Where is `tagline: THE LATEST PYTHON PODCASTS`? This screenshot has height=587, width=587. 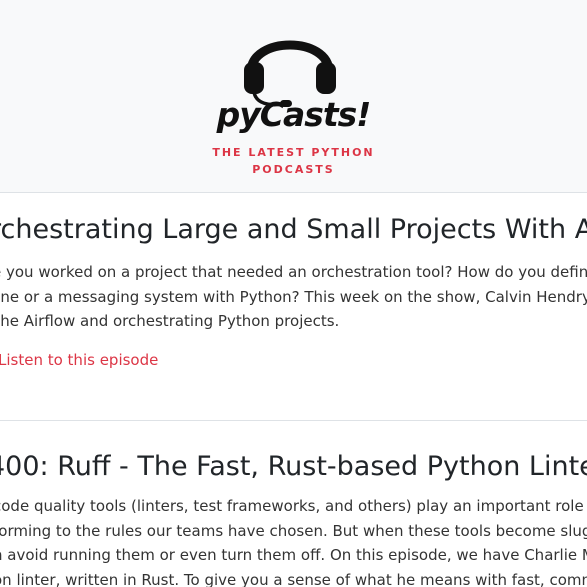
tagline: THE LATEST PYTHON PODCASTS is located at coordinates (293, 161).